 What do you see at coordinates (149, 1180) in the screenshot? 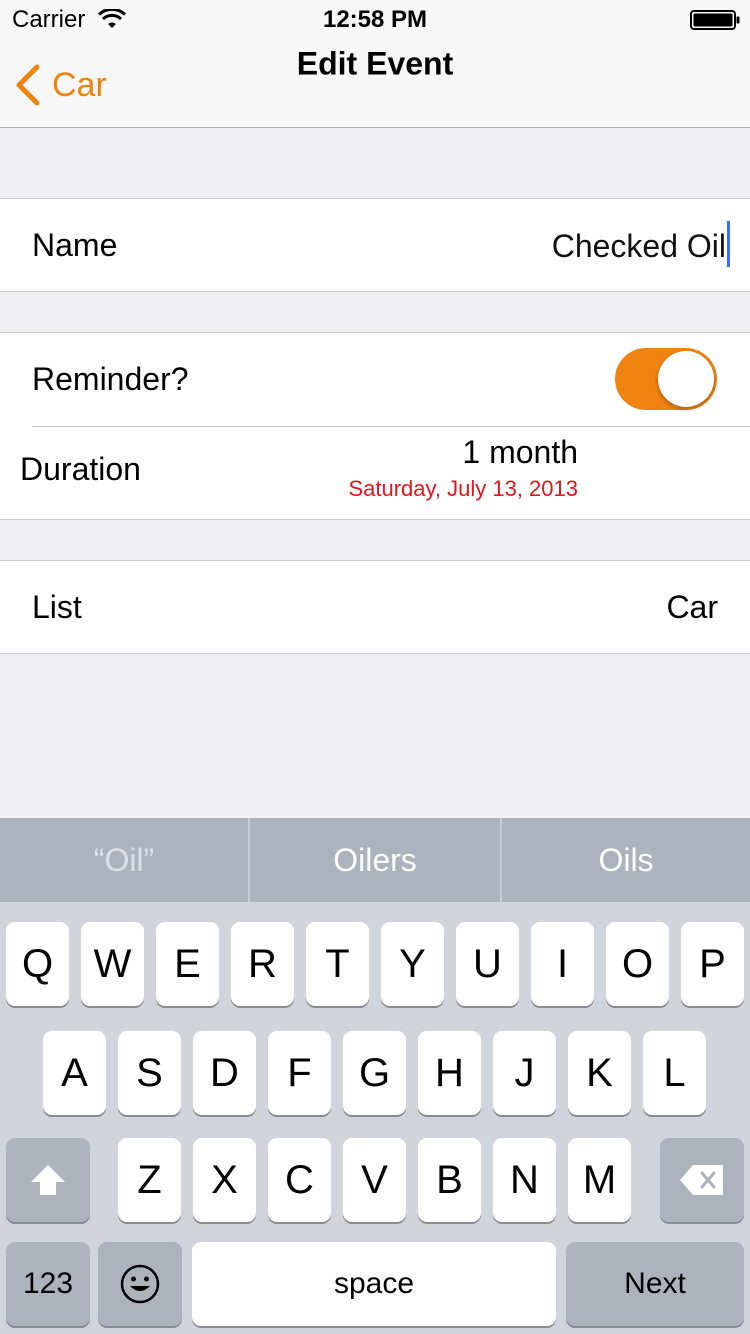
I see `key: Z` at bounding box center [149, 1180].